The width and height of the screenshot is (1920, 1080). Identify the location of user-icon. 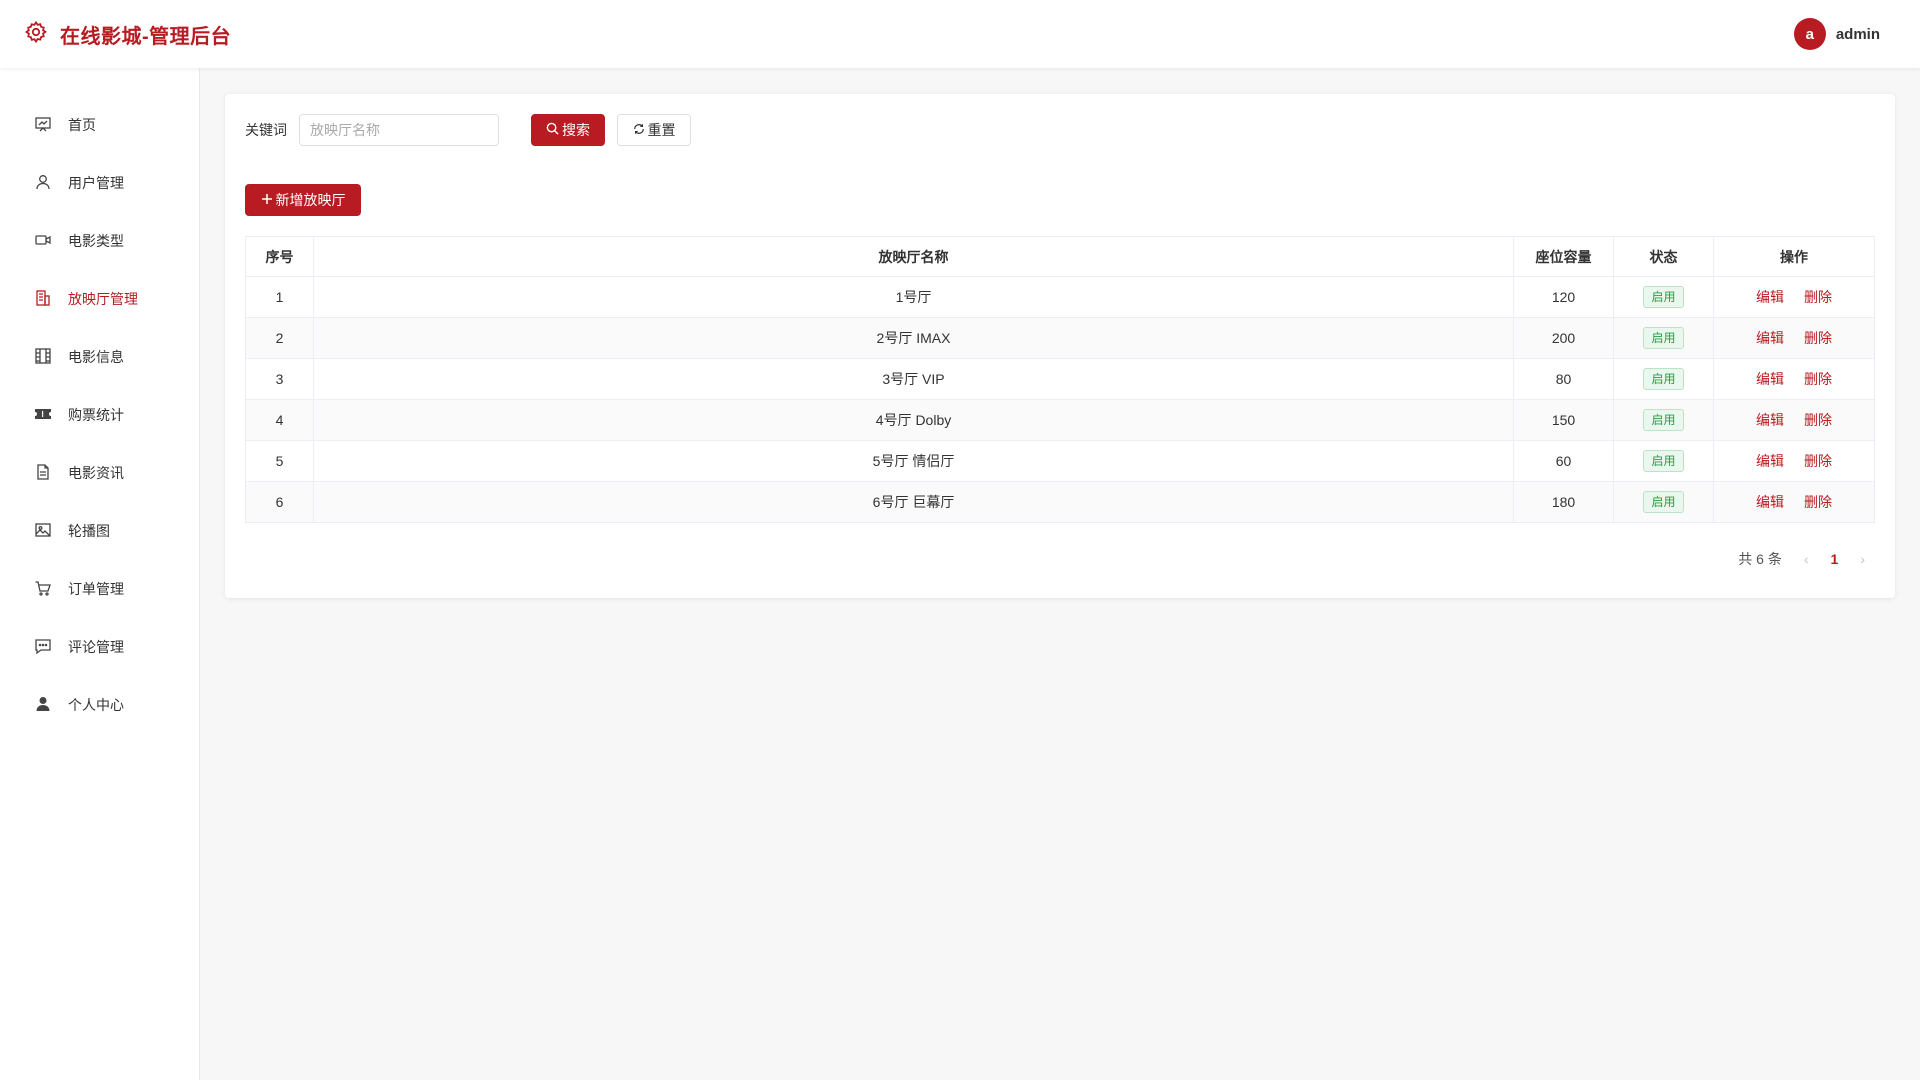
(43, 183).